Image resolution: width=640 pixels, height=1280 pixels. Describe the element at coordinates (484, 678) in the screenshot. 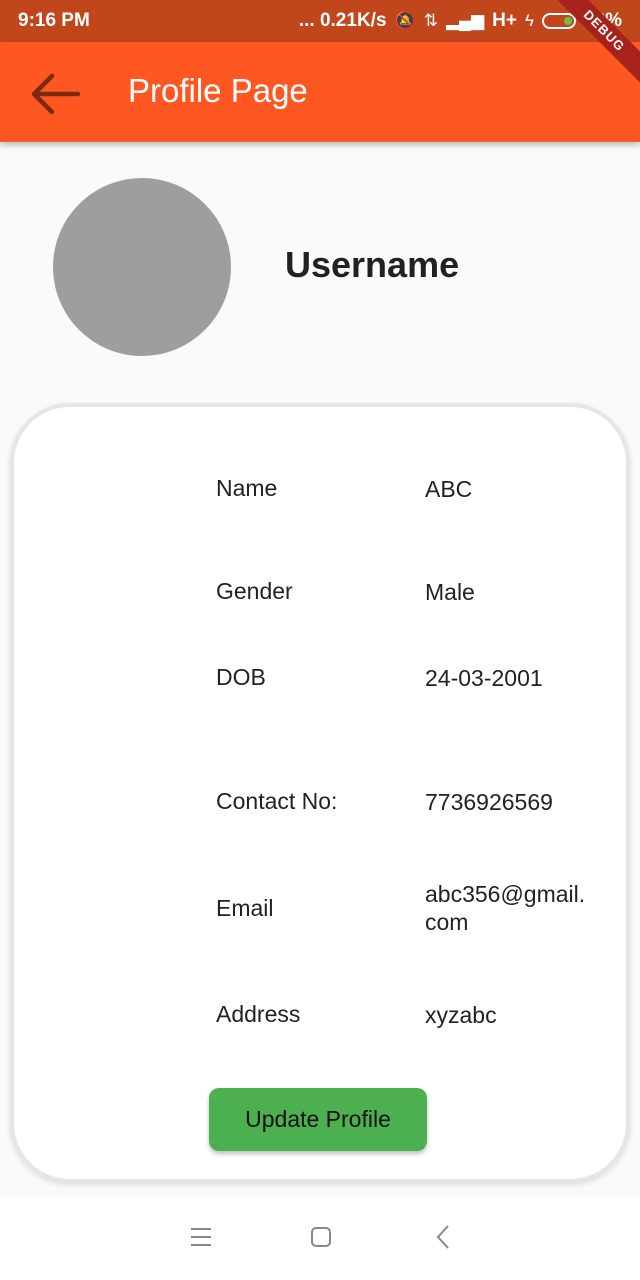

I see `dob-value: 24-03-2001` at that location.